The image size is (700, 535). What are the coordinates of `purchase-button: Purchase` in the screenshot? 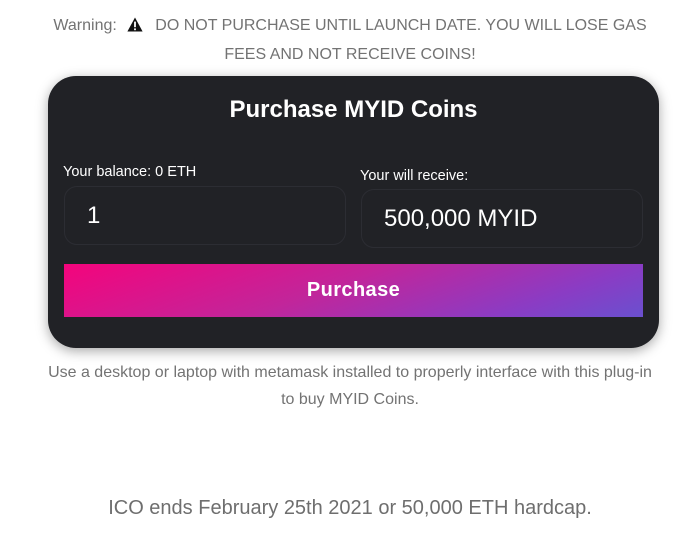 It's located at (353, 290).